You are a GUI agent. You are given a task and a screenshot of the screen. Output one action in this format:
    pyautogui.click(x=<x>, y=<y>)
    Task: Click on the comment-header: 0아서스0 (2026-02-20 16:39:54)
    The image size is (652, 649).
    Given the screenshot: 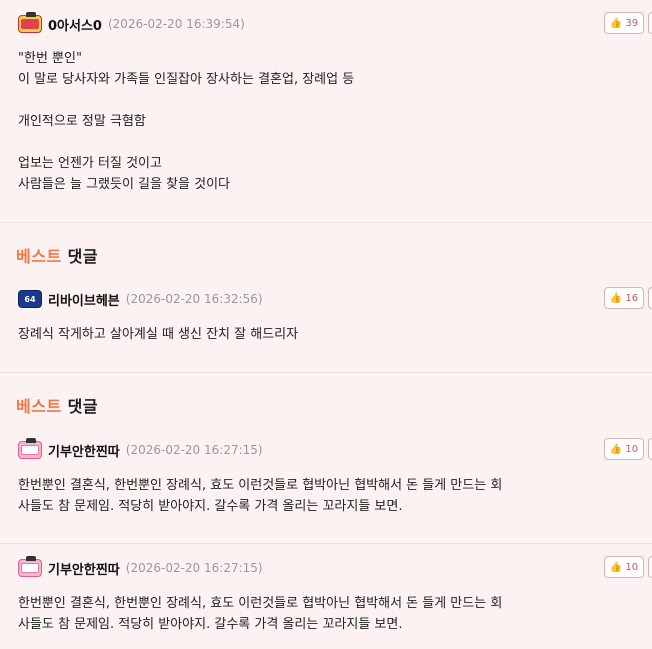 What is the action you would take?
    pyautogui.click(x=131, y=23)
    